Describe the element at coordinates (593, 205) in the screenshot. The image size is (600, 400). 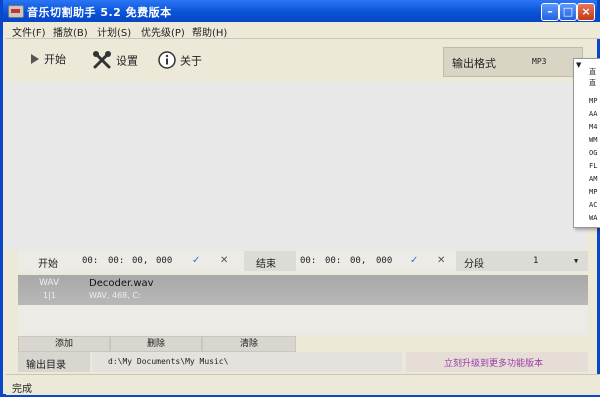
I see `format-option: AC` at that location.